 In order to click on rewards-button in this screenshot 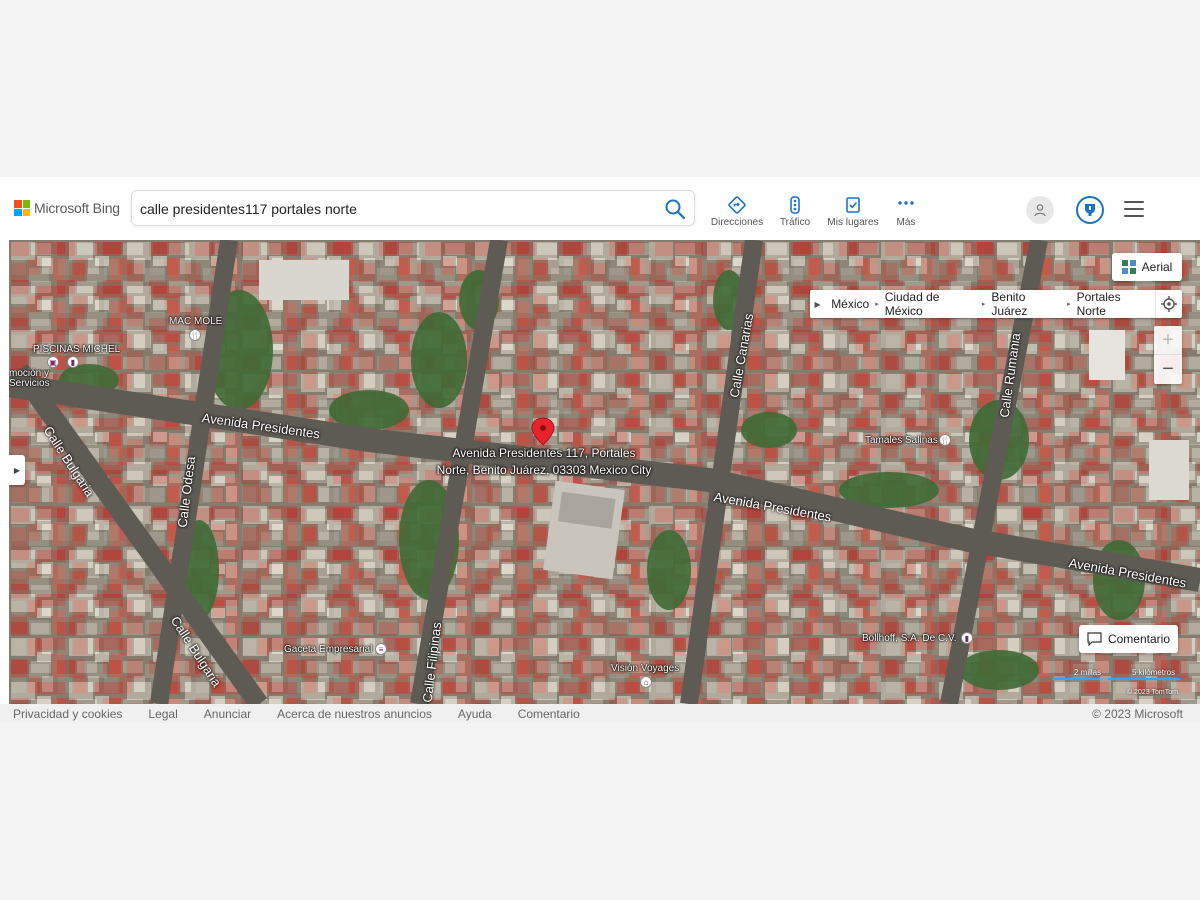, I will do `click(1090, 210)`.